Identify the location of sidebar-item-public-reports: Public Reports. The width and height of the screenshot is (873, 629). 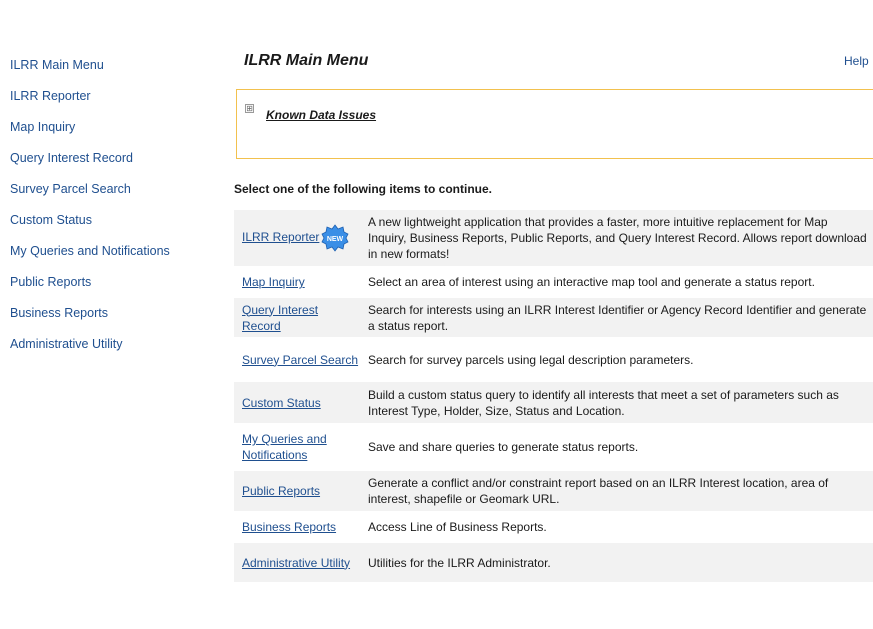
(110, 289).